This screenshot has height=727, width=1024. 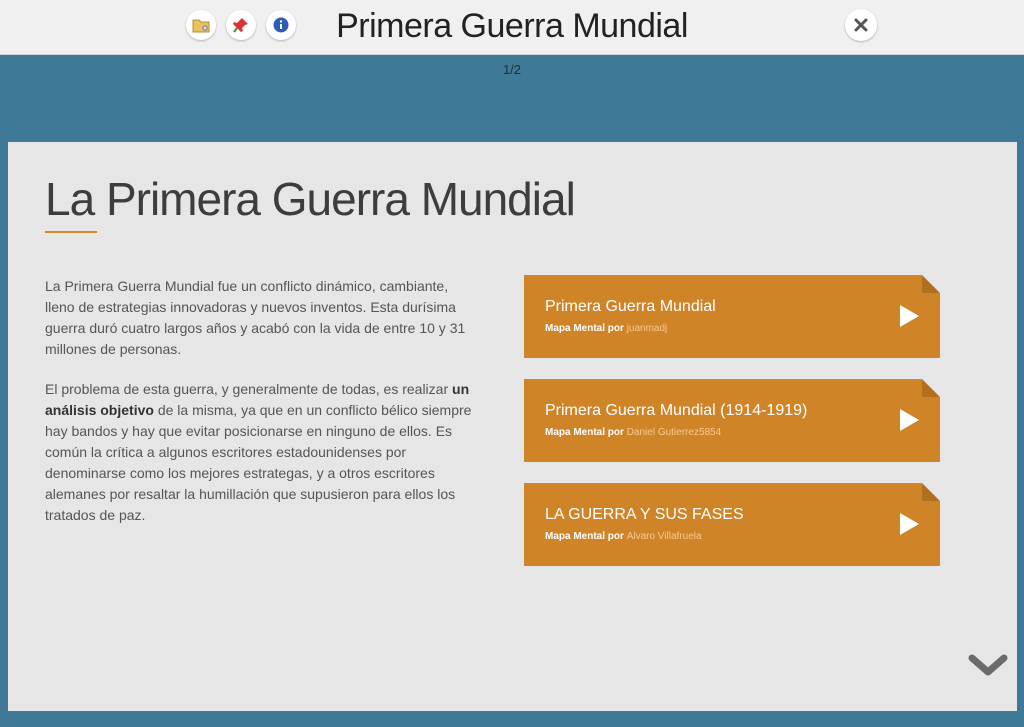 What do you see at coordinates (674, 432) in the screenshot?
I see `card-author: Daniel Gutierrez5854` at bounding box center [674, 432].